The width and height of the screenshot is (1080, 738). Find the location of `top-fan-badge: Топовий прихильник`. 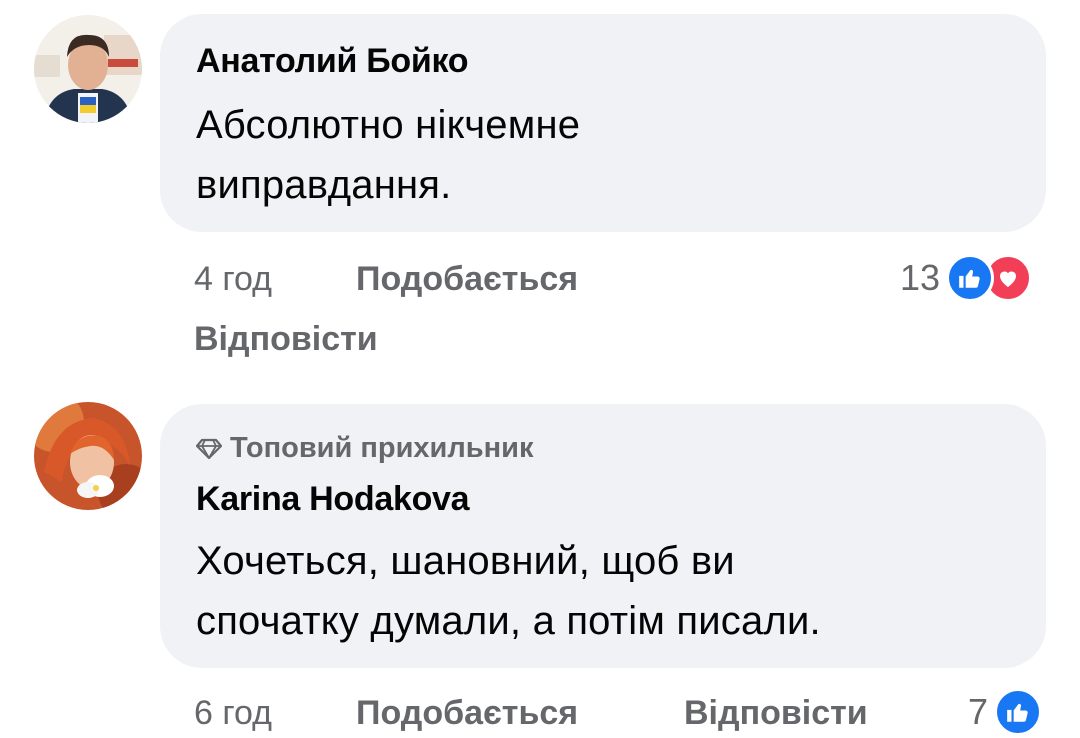

top-fan-badge: Топовий прихильник is located at coordinates (365, 448).